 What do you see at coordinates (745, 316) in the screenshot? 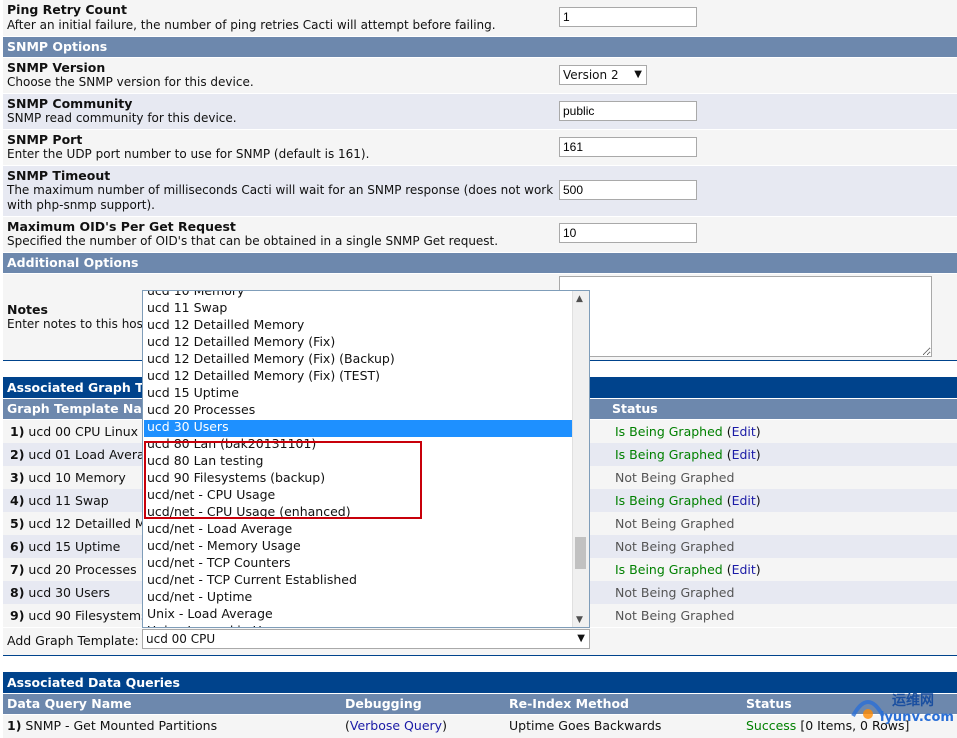
I see `notes-textarea` at bounding box center [745, 316].